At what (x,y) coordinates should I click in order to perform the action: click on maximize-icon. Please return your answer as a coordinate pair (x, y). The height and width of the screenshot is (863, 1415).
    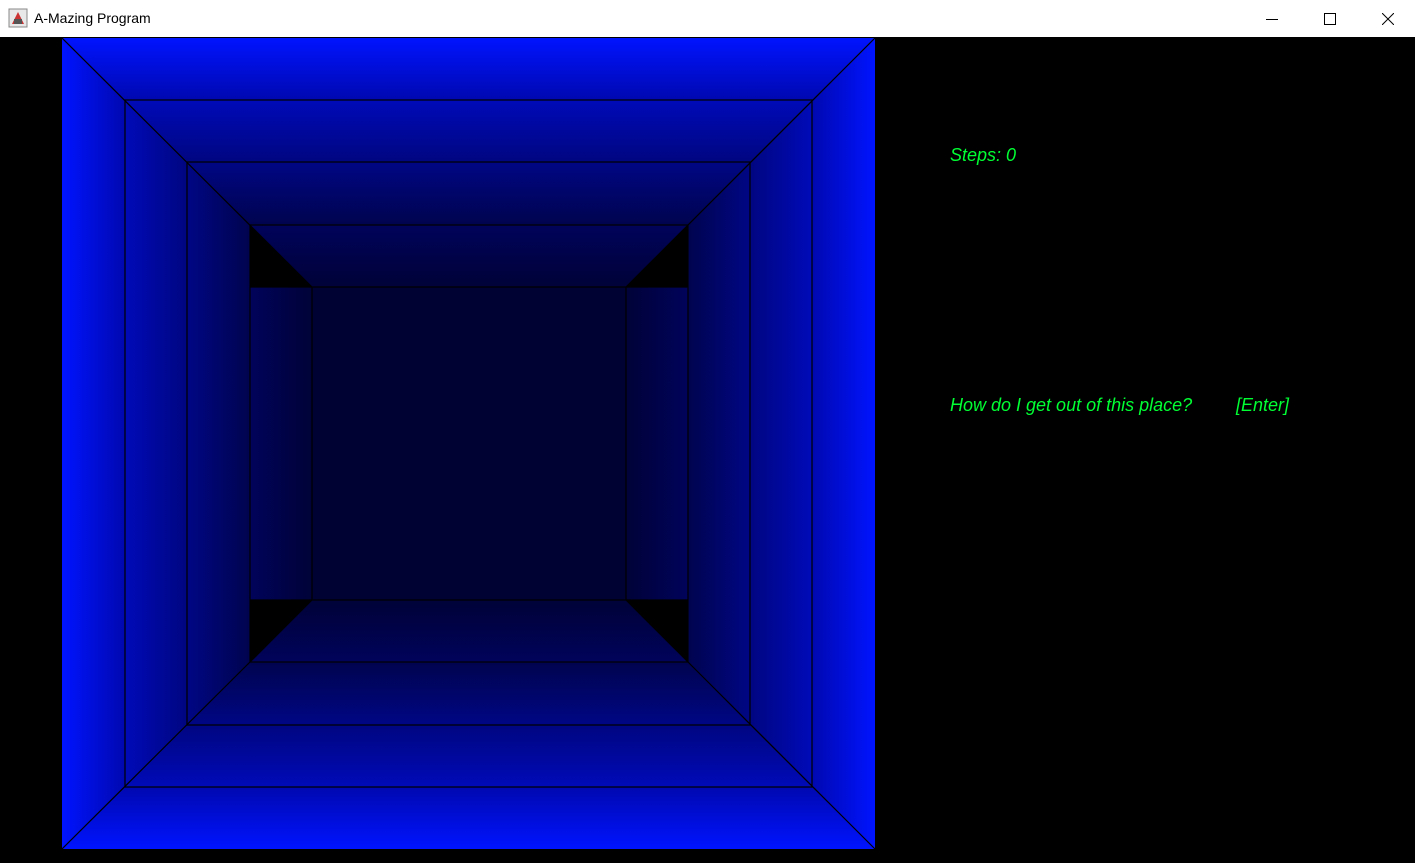
    Looking at the image, I should click on (1330, 18).